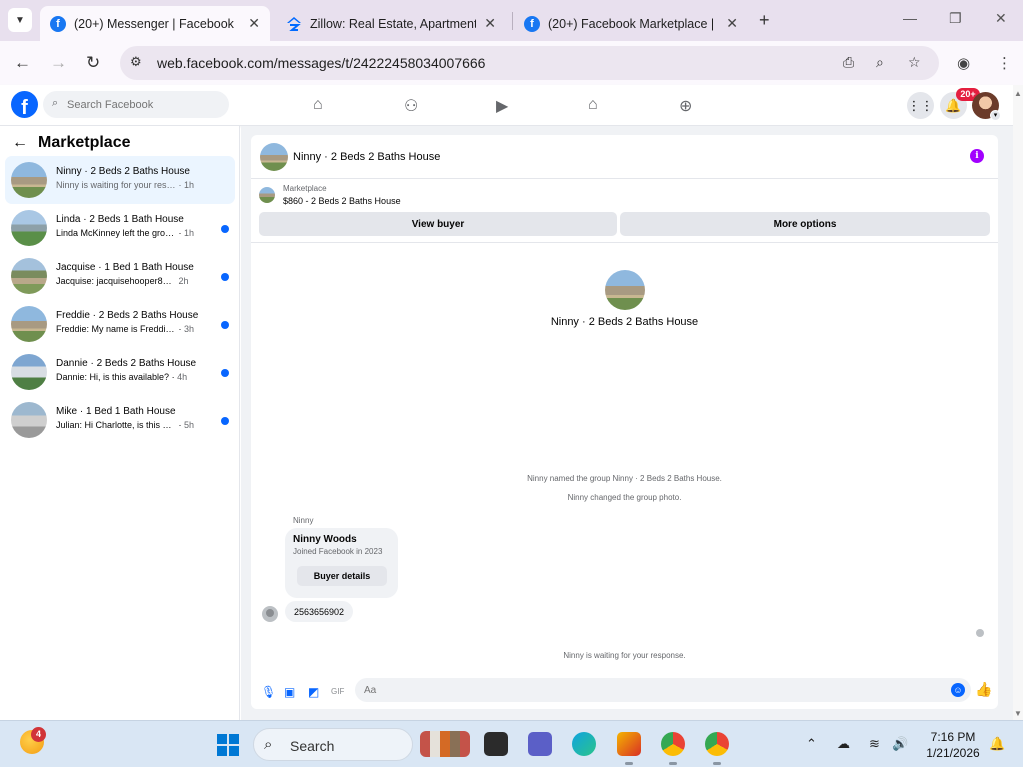  Describe the element at coordinates (122, 281) in the screenshot. I see `conversation-preview: Jacquise: jacquisehooper860@gm... 2h` at that location.